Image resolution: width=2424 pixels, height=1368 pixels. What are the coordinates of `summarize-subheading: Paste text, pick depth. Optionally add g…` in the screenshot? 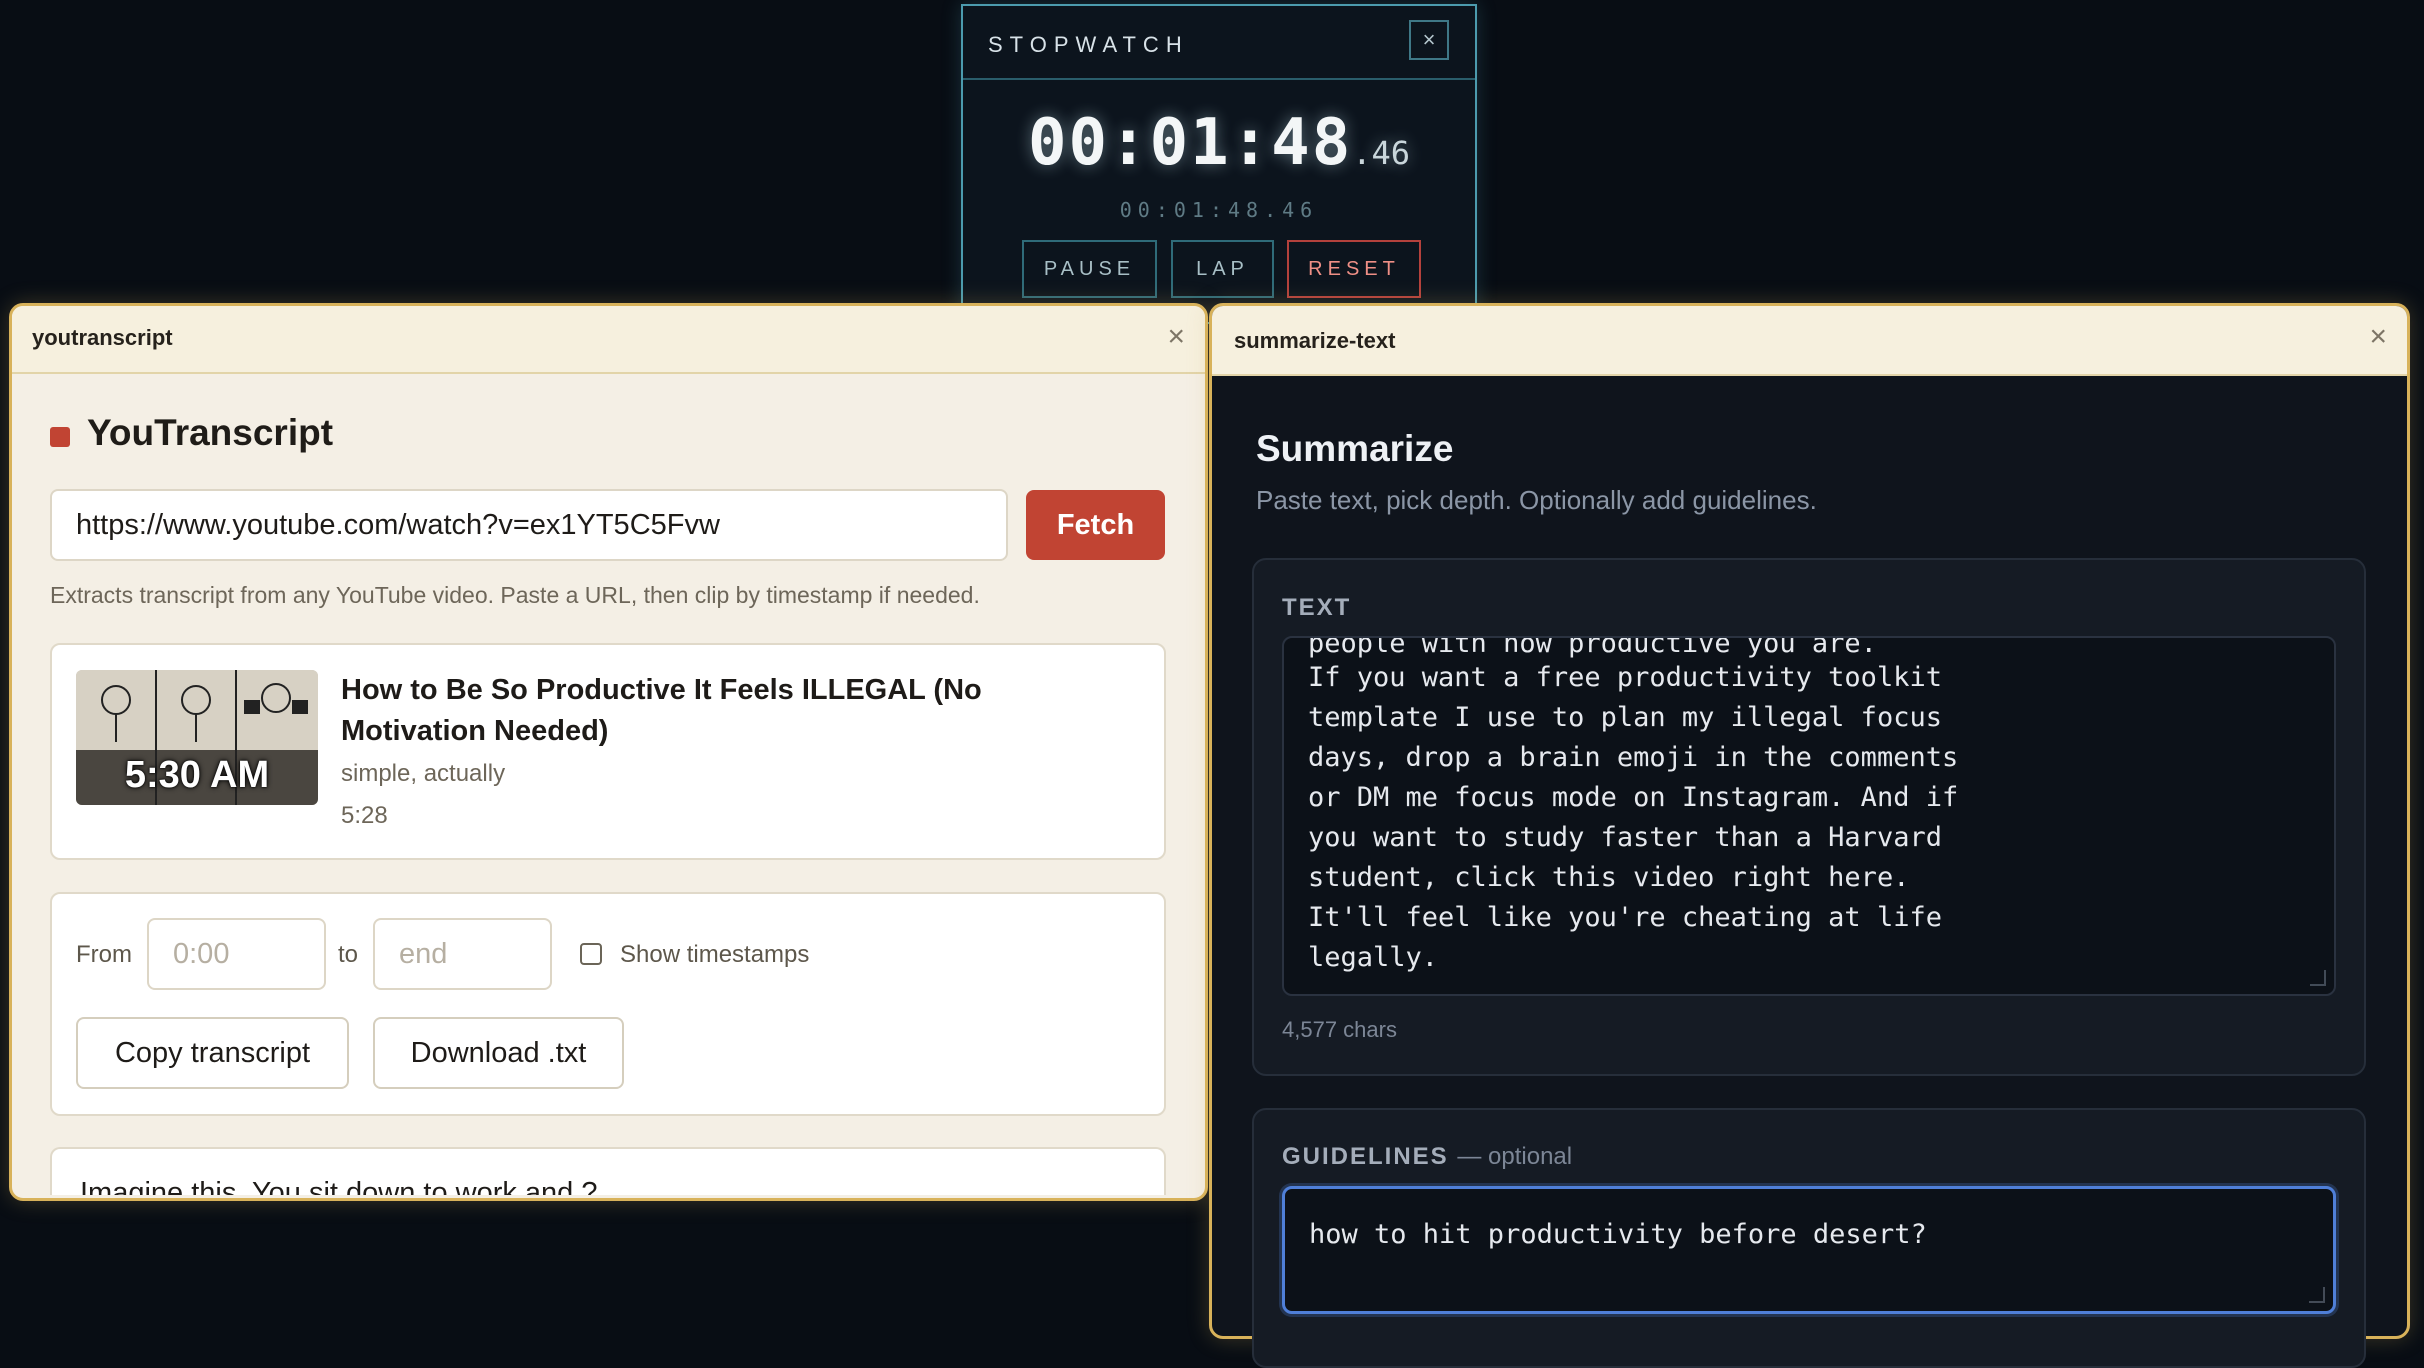 It's located at (1536, 500).